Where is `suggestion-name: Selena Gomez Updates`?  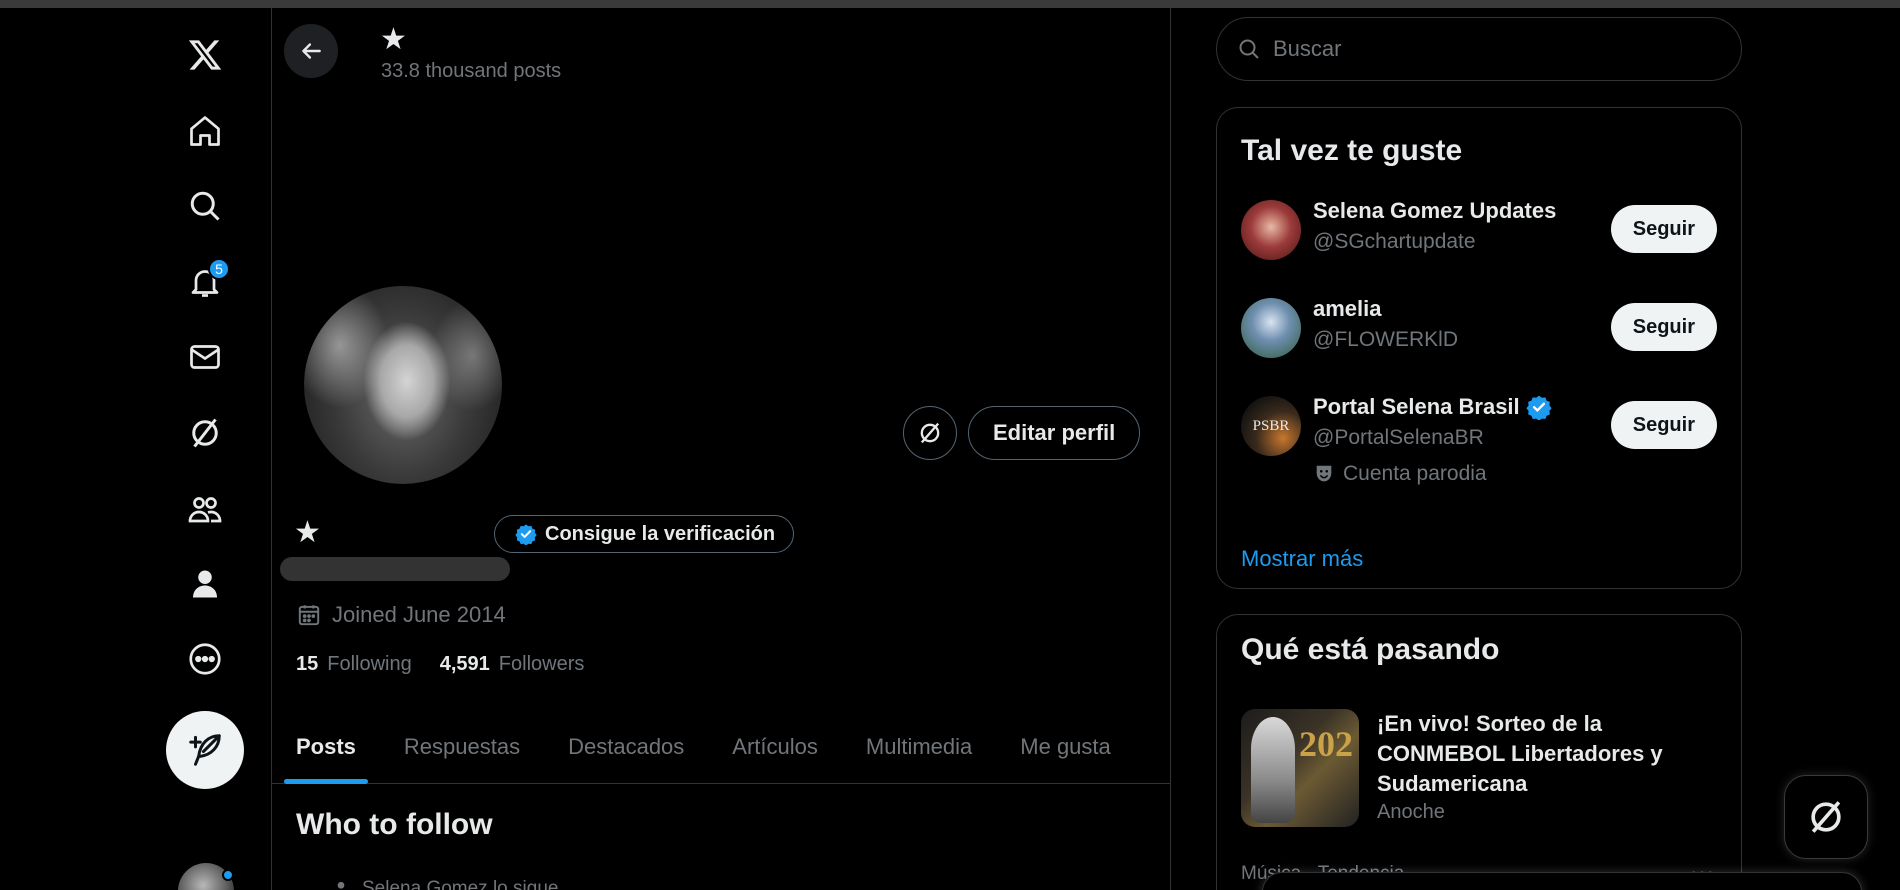
suggestion-name: Selena Gomez Updates is located at coordinates (1435, 210).